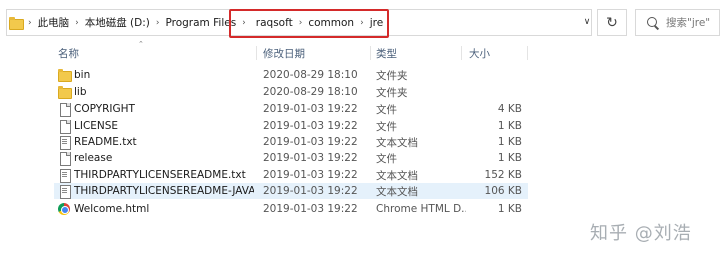 The image size is (720, 261). What do you see at coordinates (503, 191) in the screenshot?
I see `file-size: 106 KB` at bounding box center [503, 191].